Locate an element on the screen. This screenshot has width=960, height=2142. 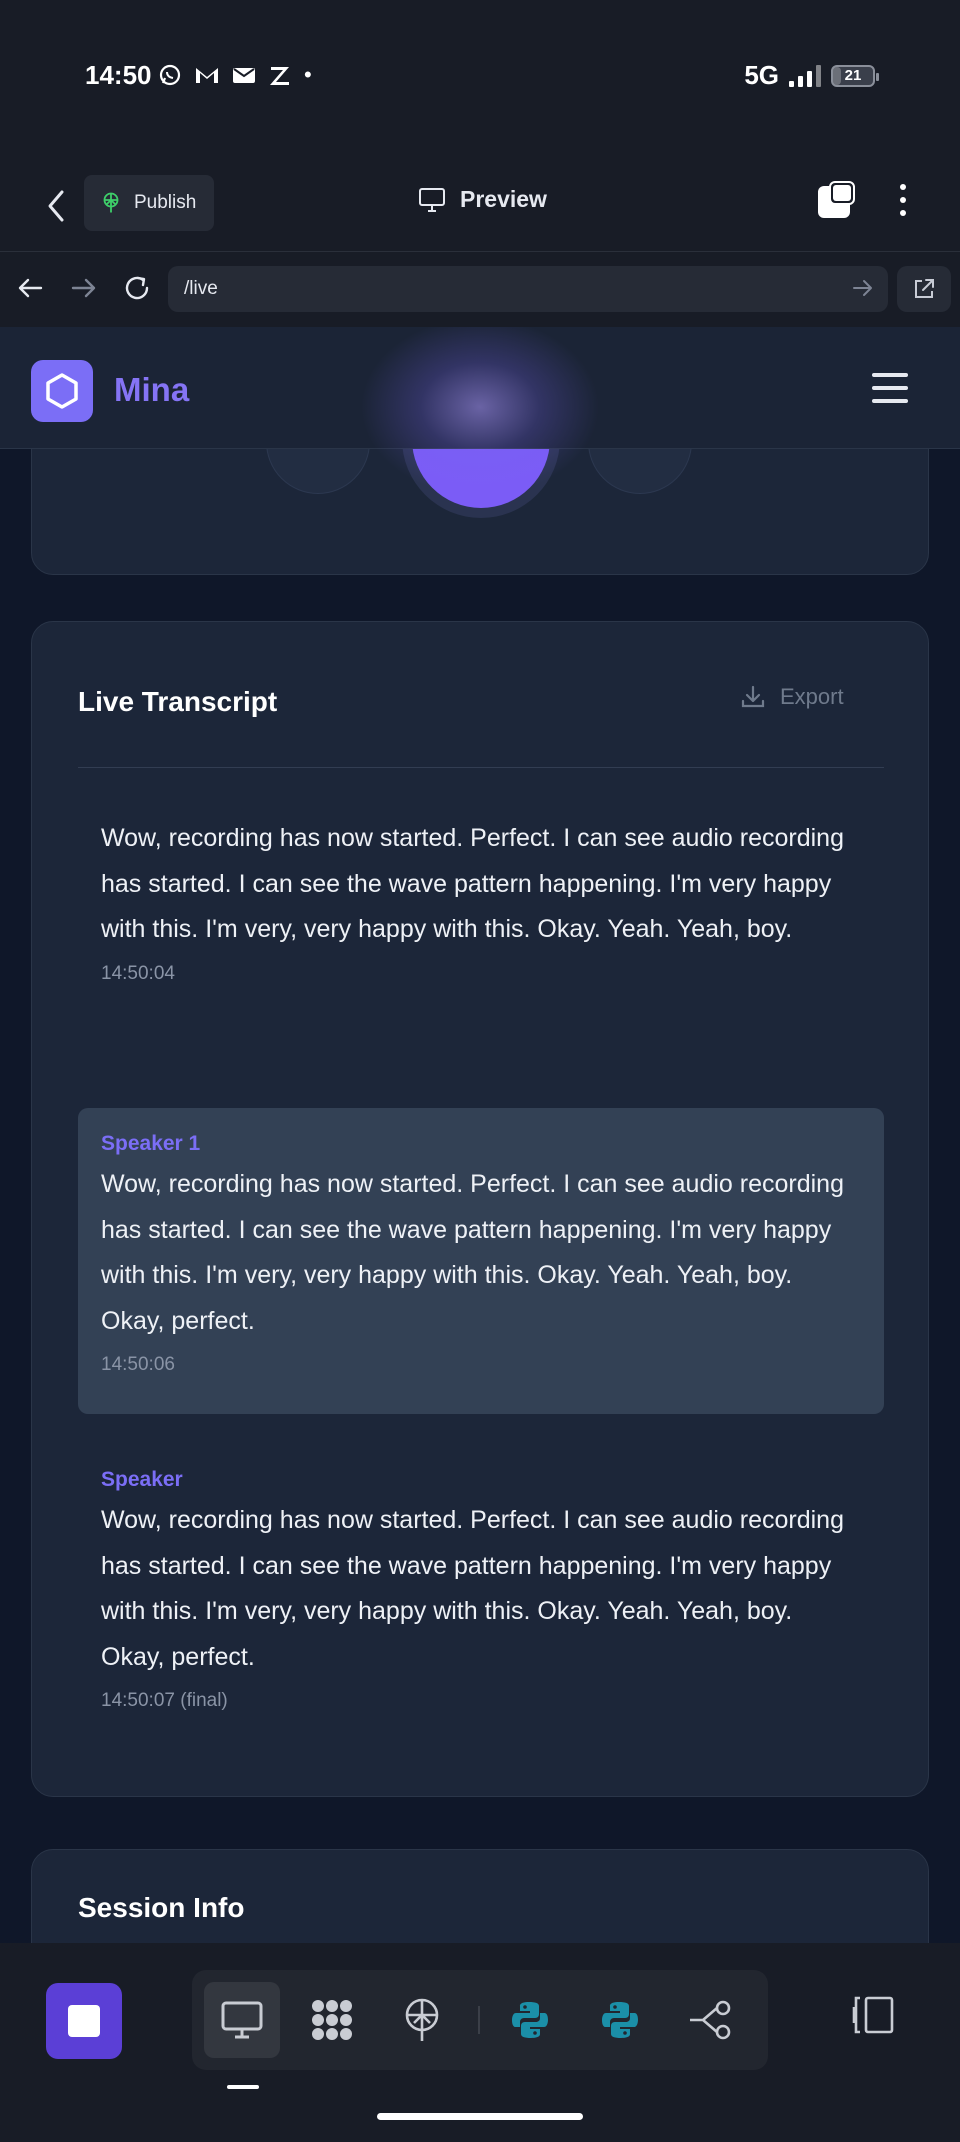
publish-label: Publish is located at coordinates (165, 202).